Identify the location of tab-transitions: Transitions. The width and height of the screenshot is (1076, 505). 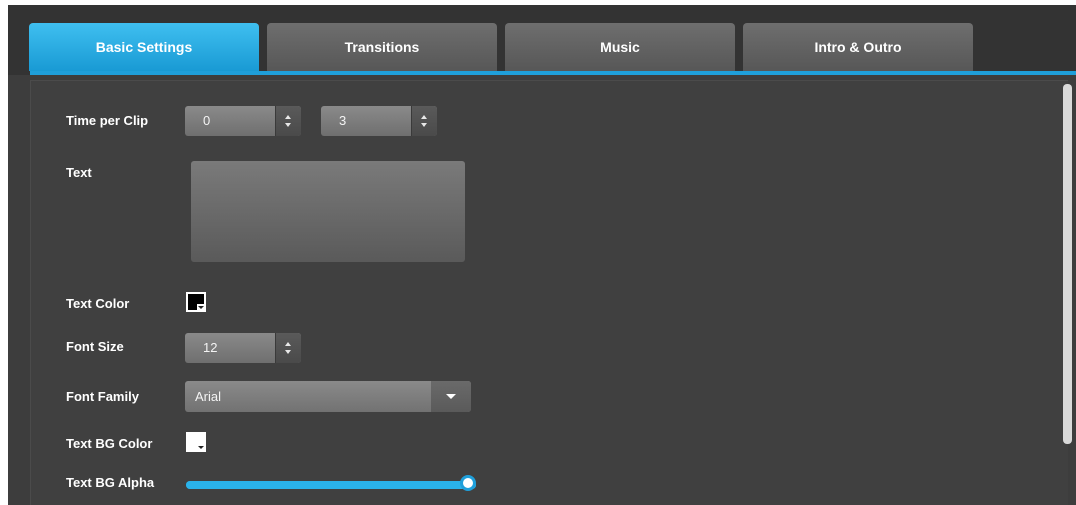
(382, 47).